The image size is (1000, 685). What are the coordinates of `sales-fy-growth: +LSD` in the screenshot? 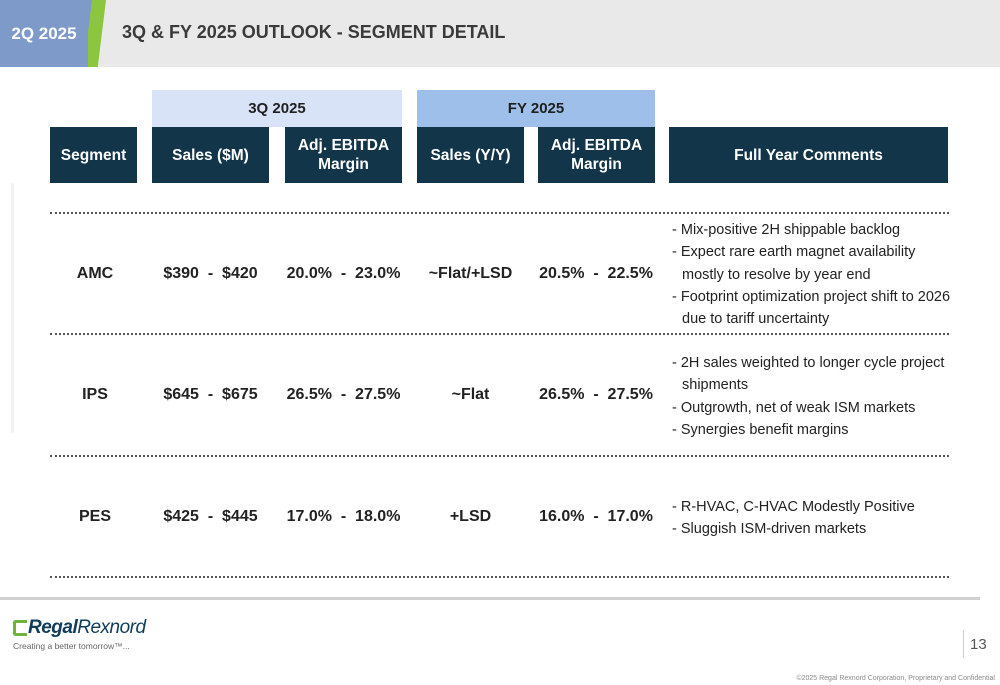 It's located at (470, 516).